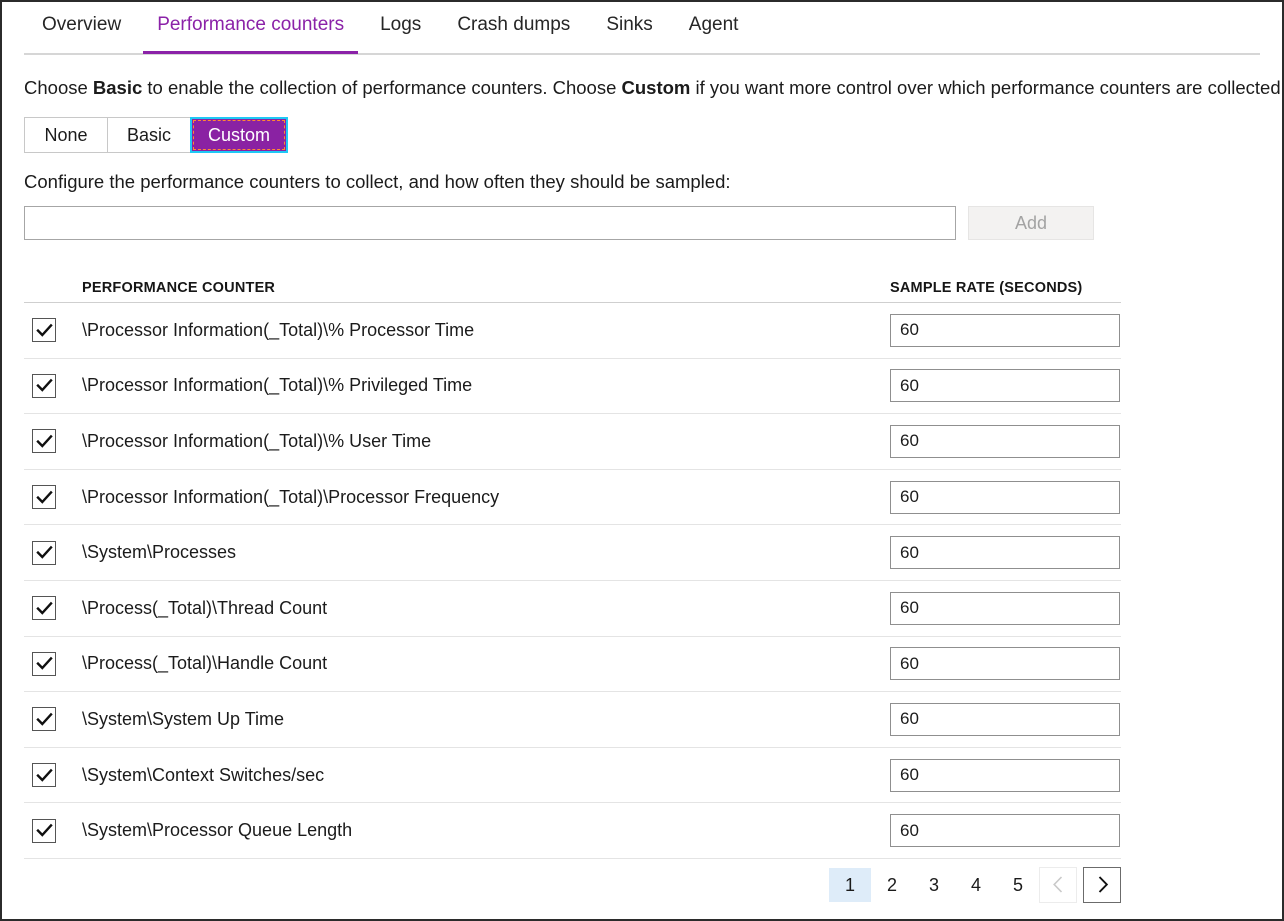  I want to click on counter-name-label: \System\System Up Time, so click(183, 718).